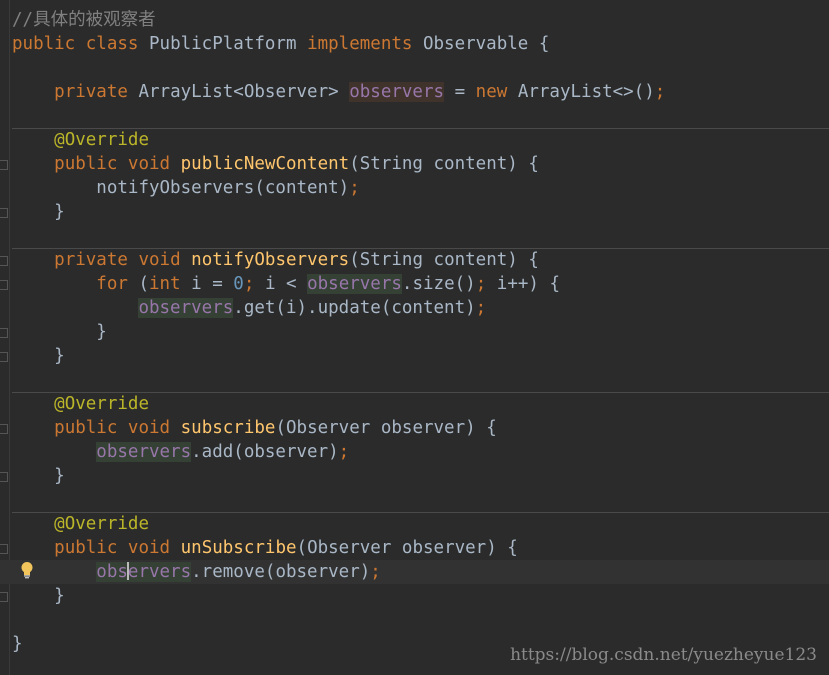 The height and width of the screenshot is (675, 829). I want to click on field-declaration: observers, so click(397, 92).